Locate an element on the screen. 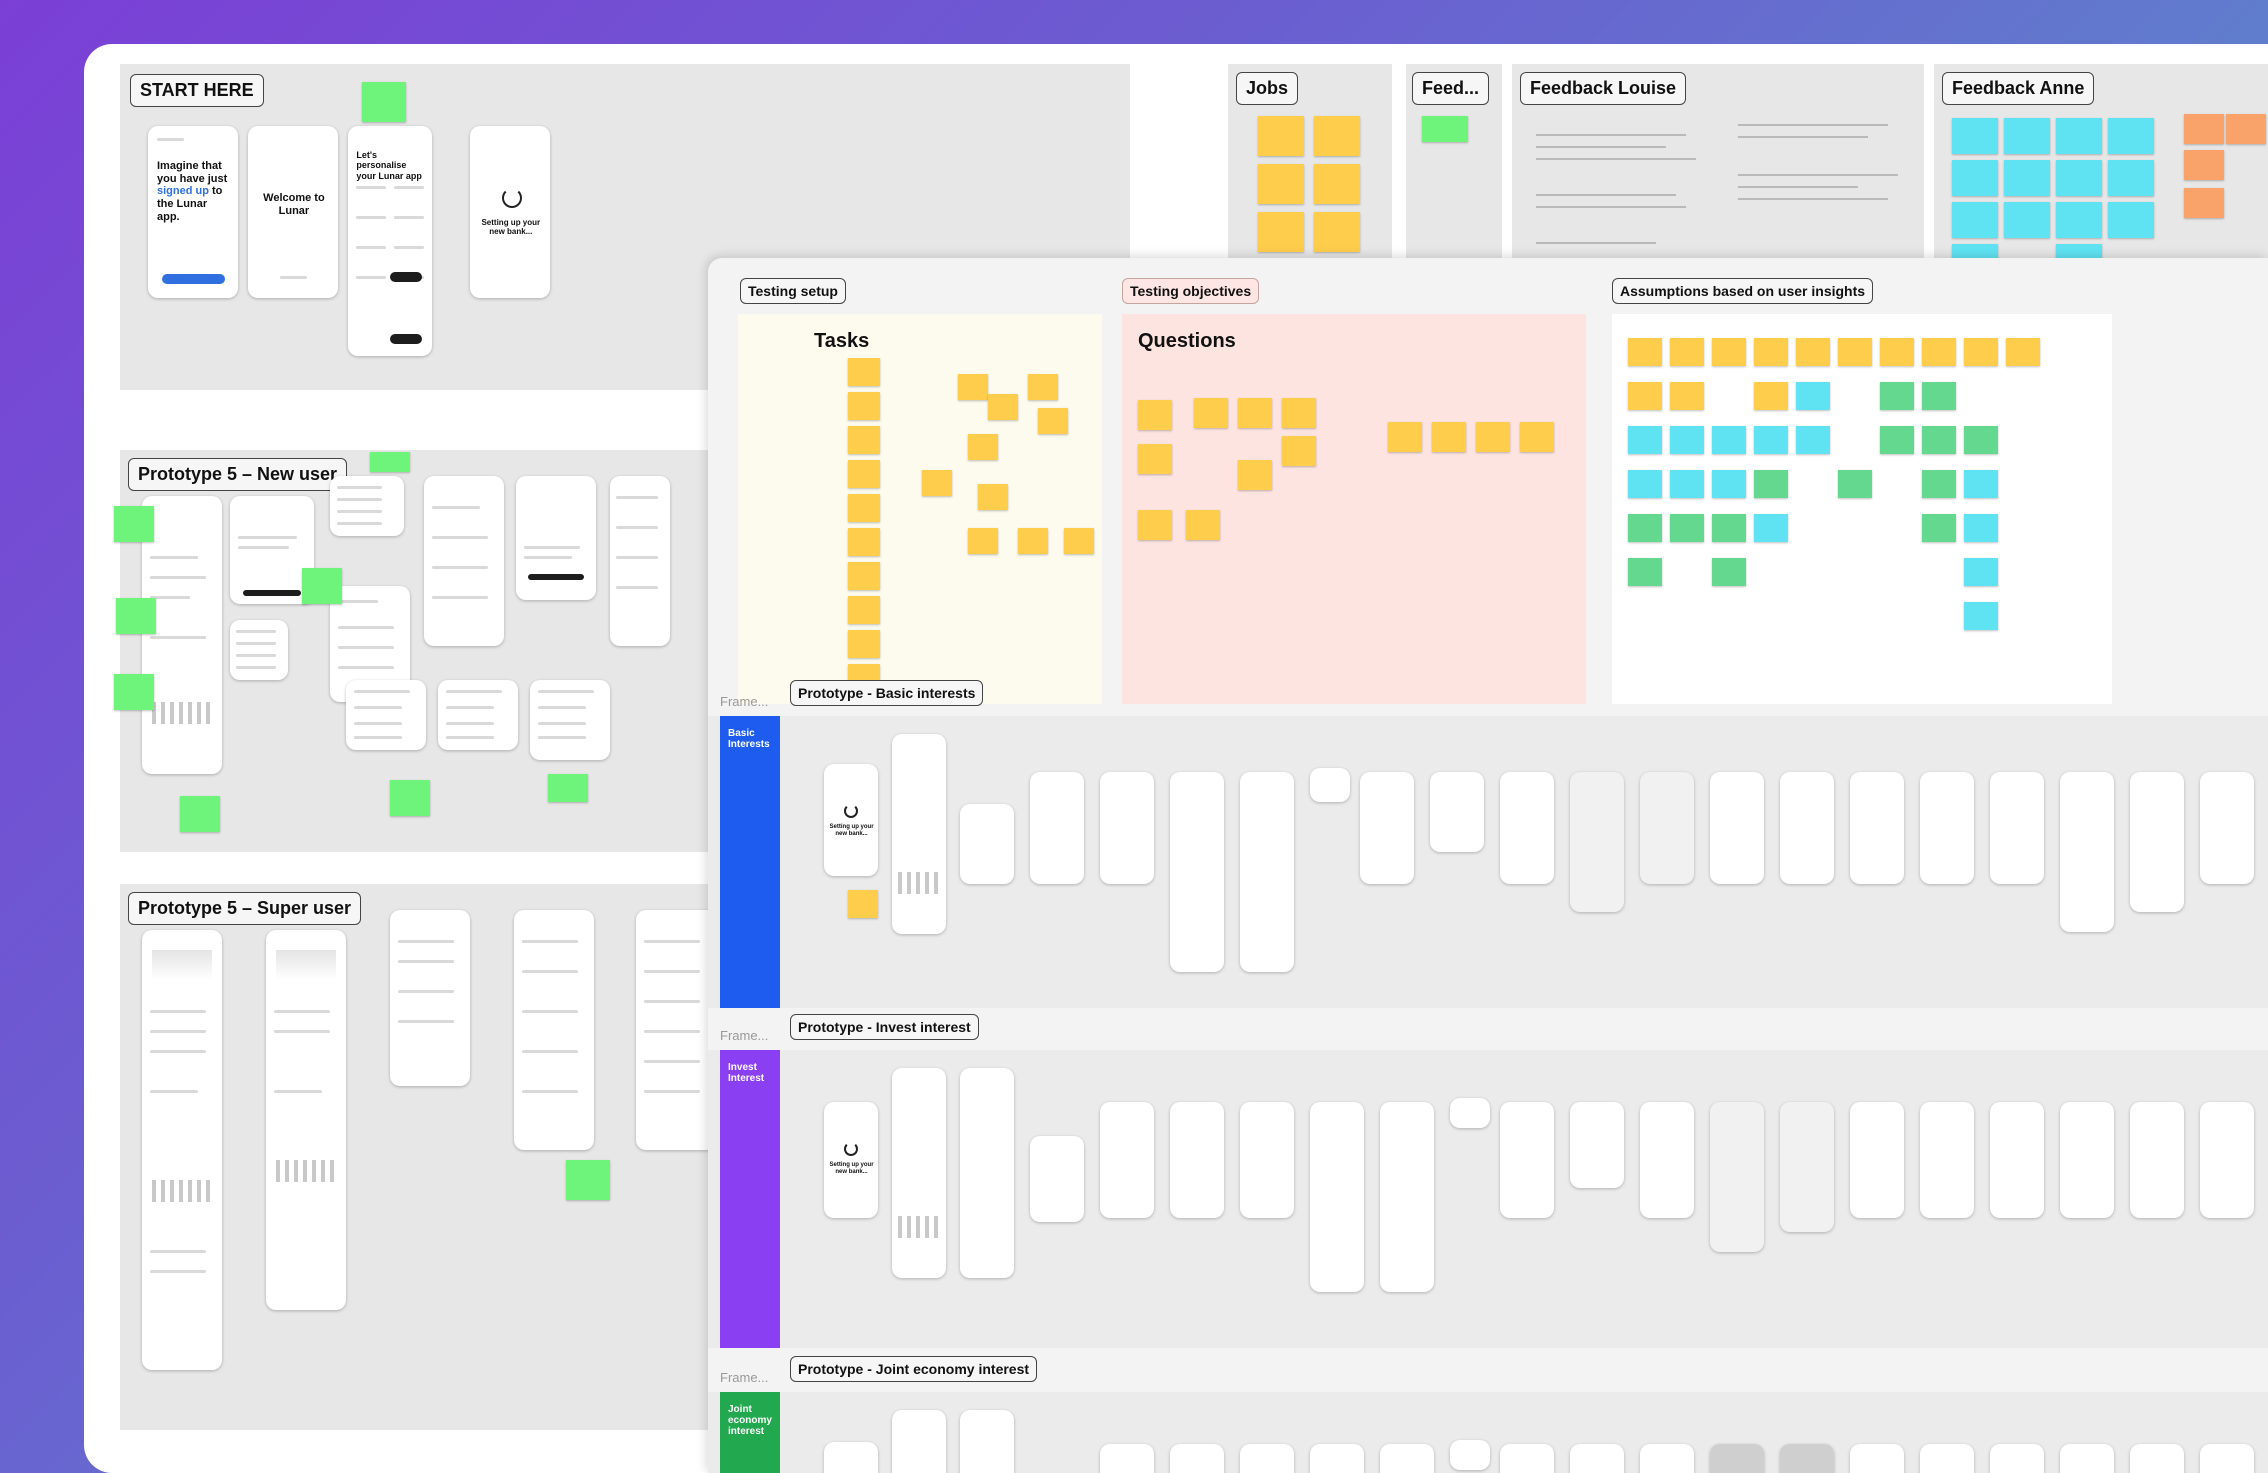  start-prototype-button is located at coordinates (193, 279).